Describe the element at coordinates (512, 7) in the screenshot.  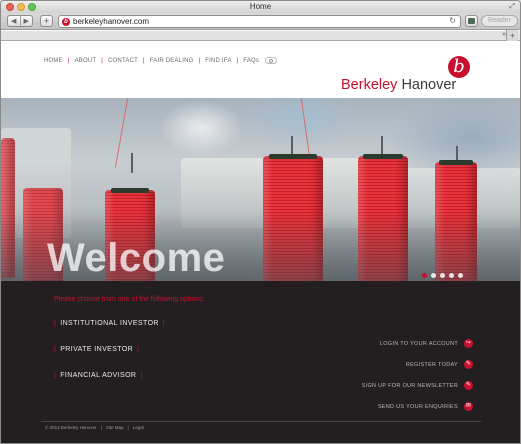
I see `fullscreen-icon: ⤢` at that location.